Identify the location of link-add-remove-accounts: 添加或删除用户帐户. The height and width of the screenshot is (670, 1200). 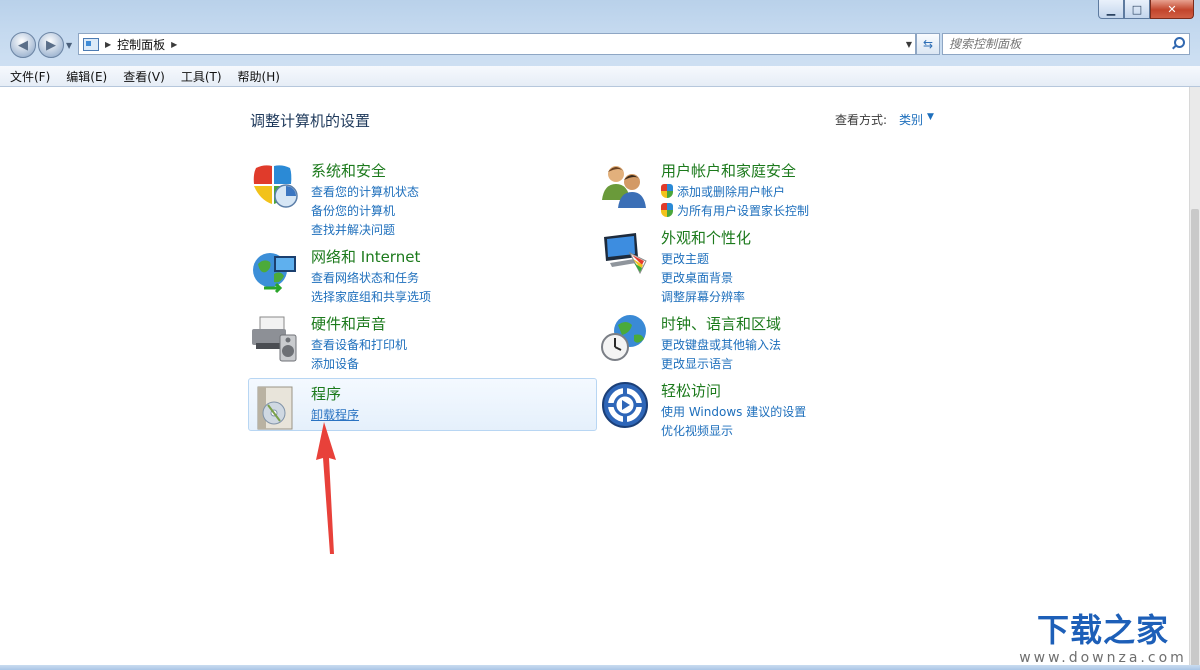
(735, 191).